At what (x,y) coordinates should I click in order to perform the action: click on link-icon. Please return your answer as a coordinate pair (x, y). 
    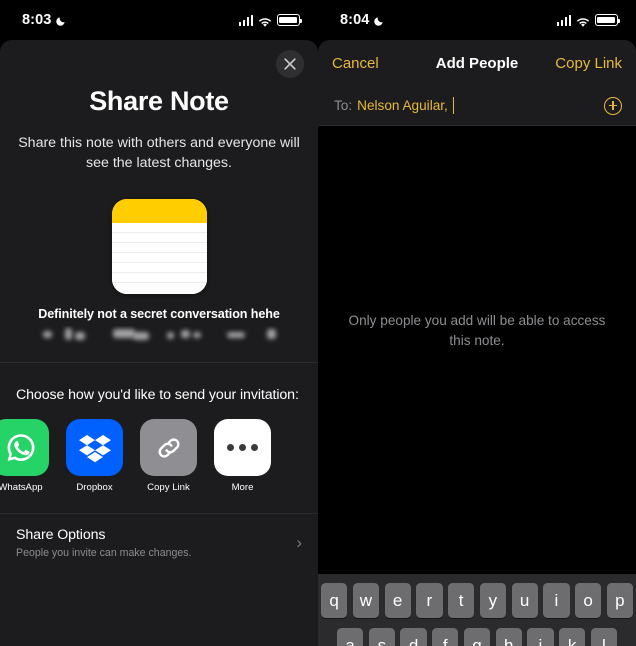
    Looking at the image, I should click on (168, 447).